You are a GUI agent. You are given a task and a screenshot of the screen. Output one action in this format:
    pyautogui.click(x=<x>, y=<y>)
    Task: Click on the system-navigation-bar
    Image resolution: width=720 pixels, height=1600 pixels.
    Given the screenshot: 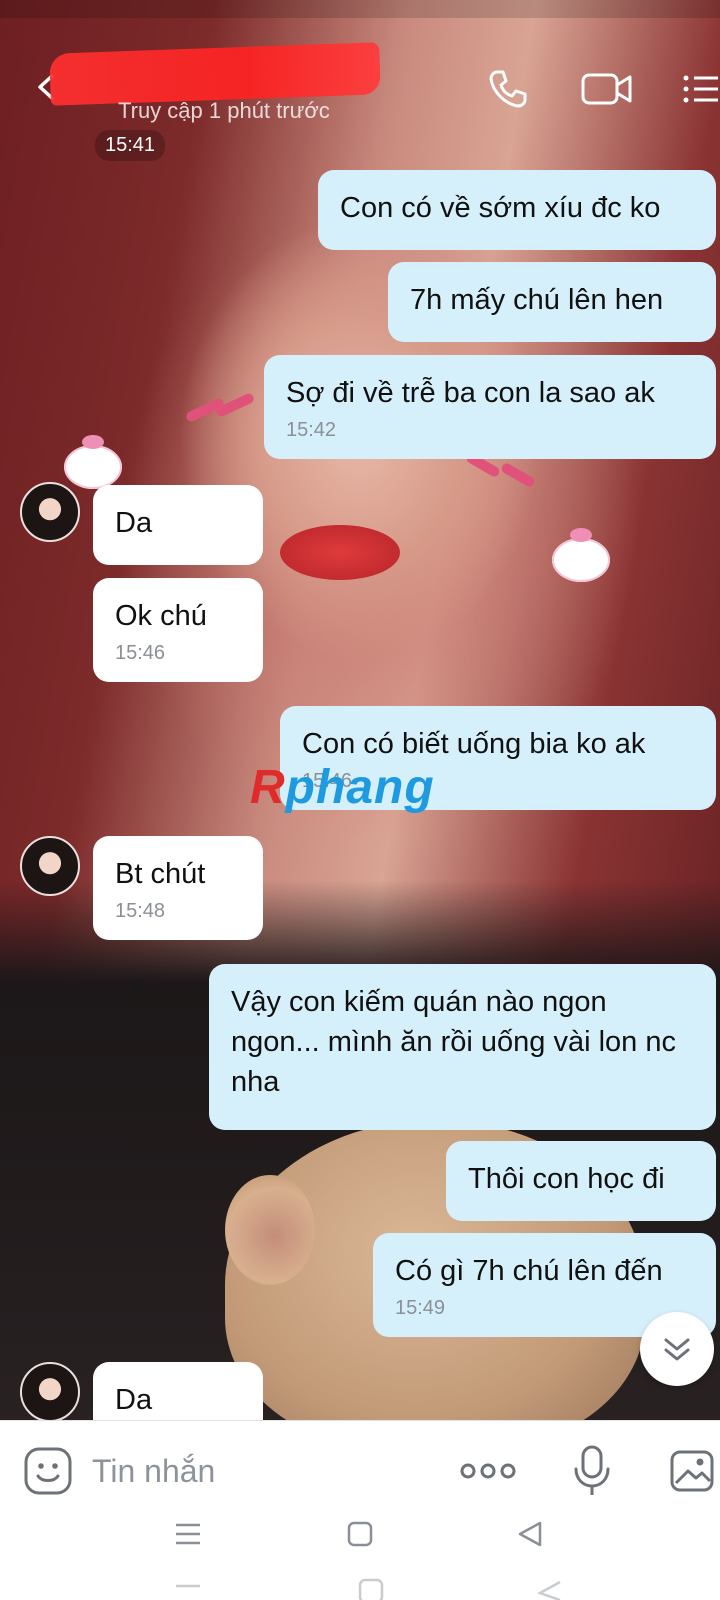 What is the action you would take?
    pyautogui.click(x=360, y=1550)
    